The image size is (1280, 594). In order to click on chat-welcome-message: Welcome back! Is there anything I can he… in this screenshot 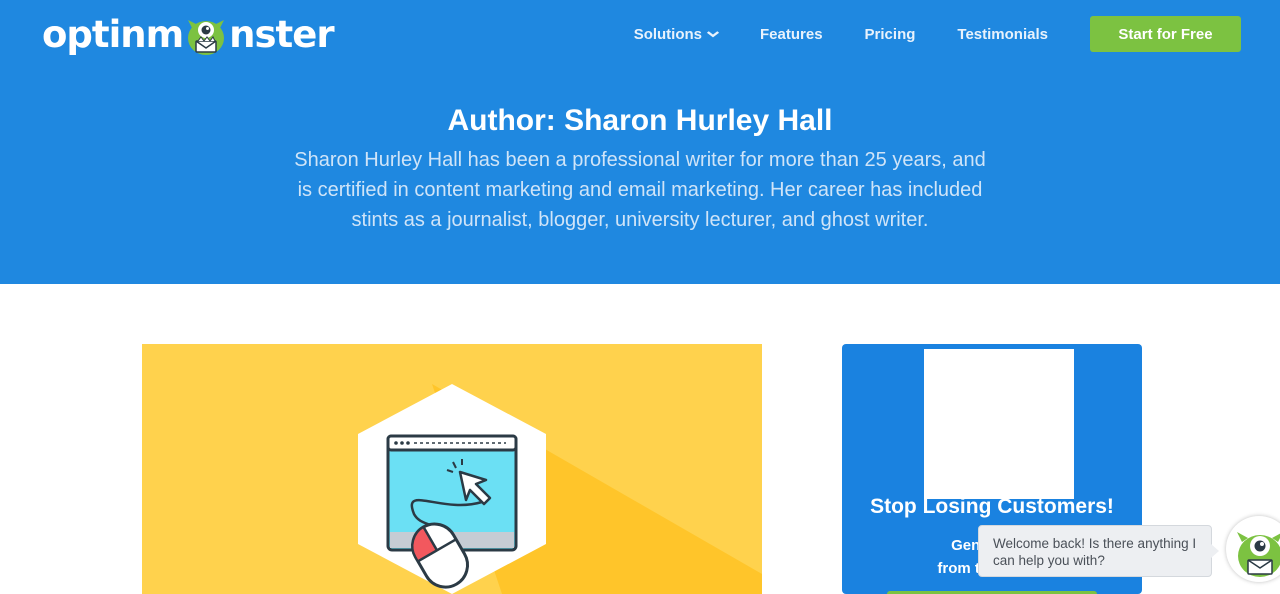, I will do `click(1098, 551)`.